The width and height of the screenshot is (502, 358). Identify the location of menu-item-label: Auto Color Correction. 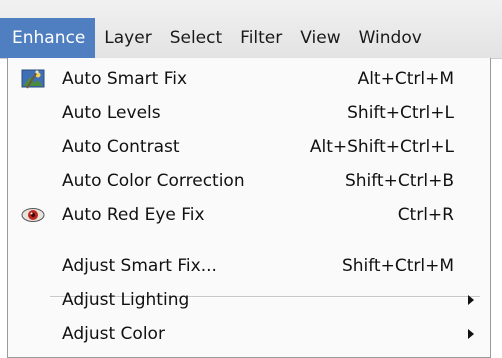
(153, 180).